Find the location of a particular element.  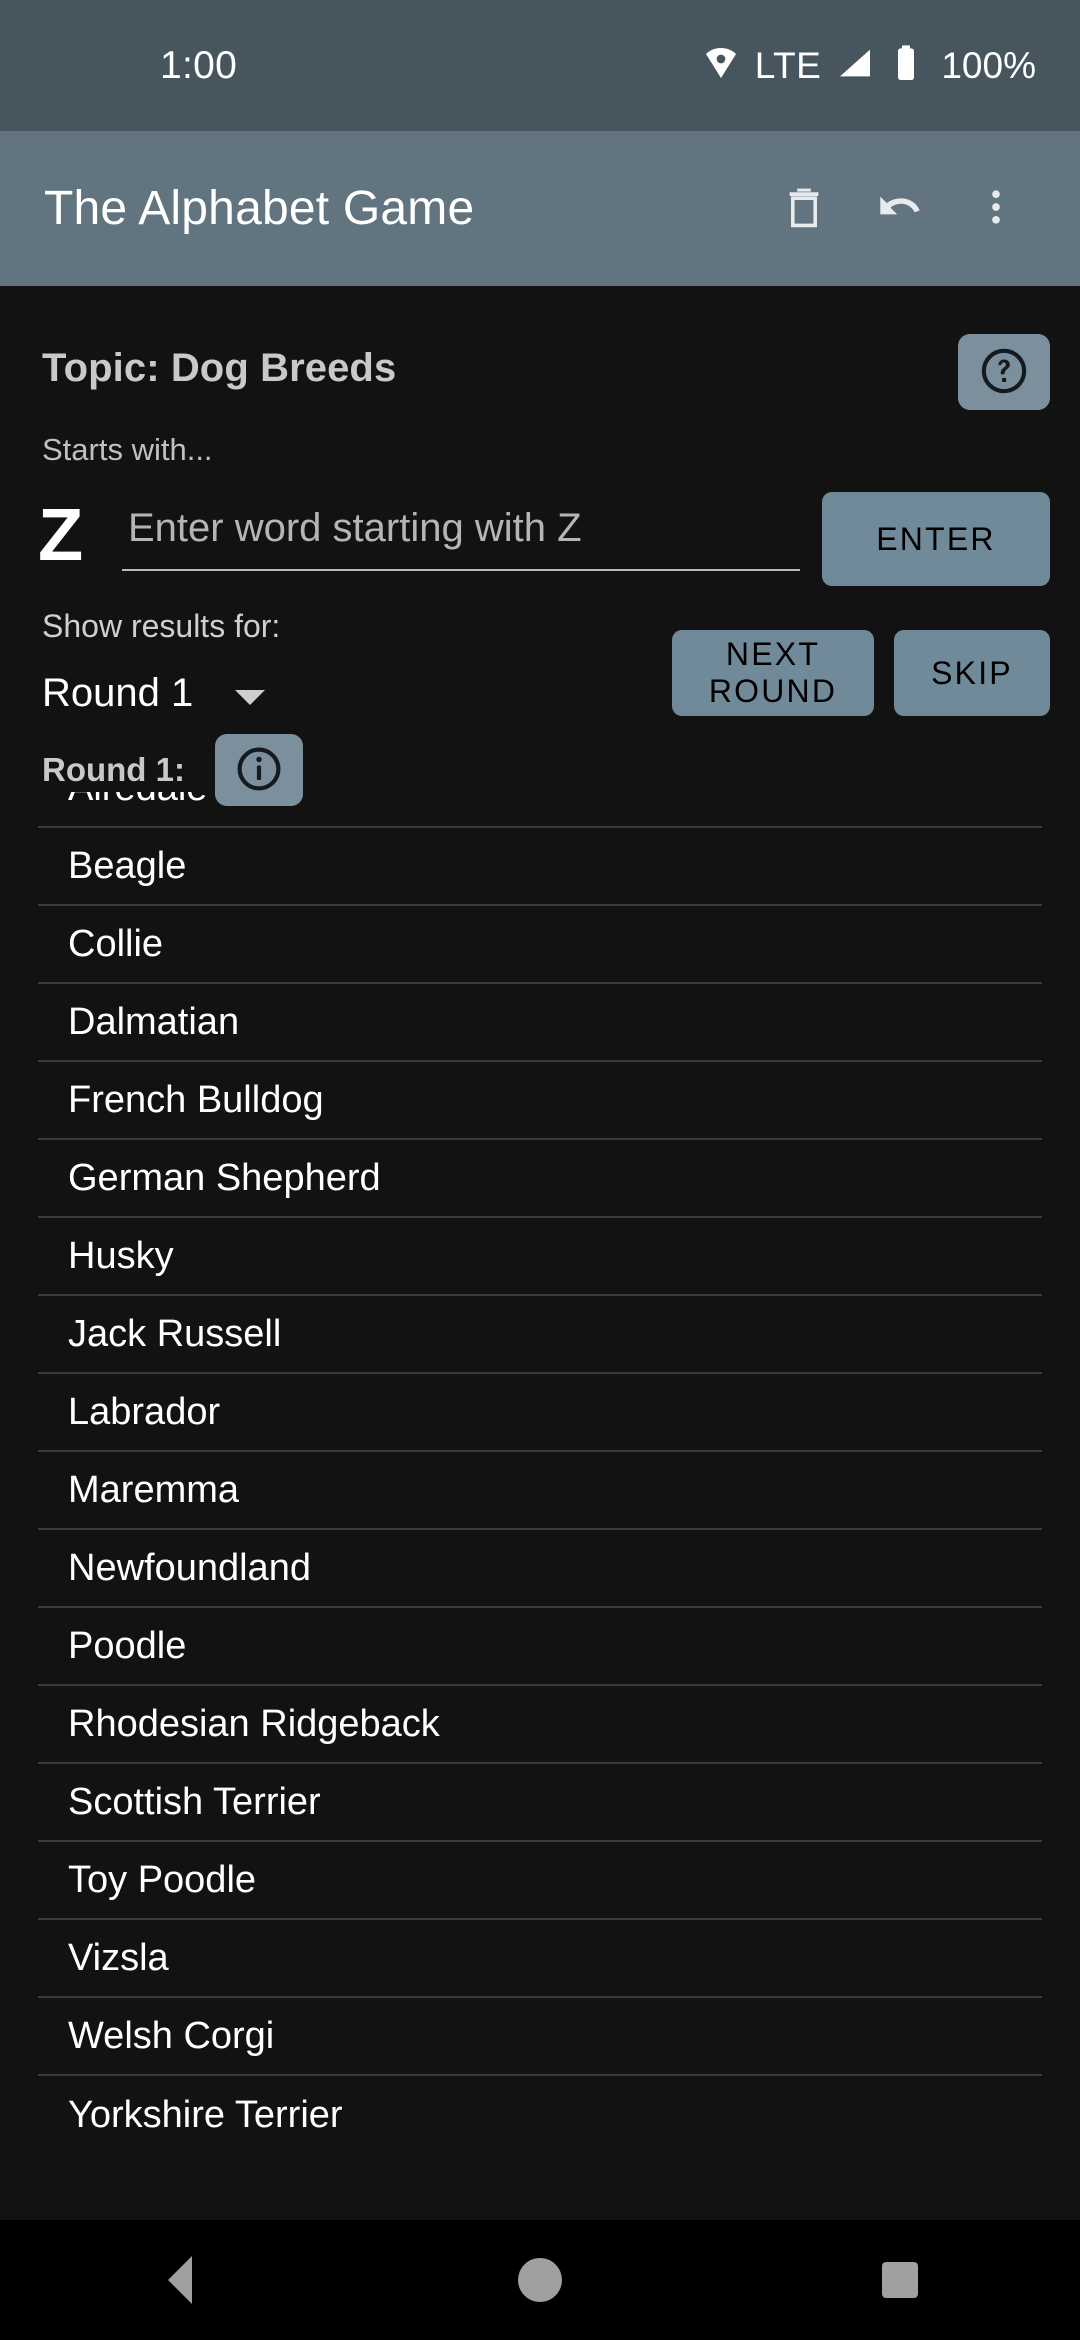

nav-back-button is located at coordinates (180, 2280).